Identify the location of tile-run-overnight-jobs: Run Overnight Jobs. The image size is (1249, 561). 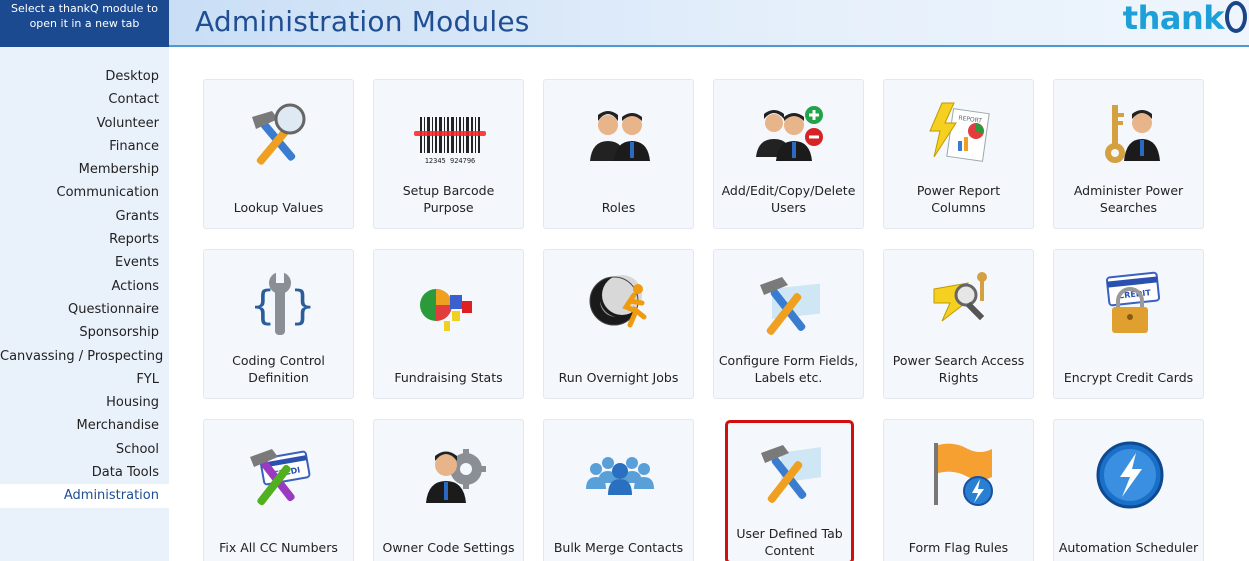
(618, 324).